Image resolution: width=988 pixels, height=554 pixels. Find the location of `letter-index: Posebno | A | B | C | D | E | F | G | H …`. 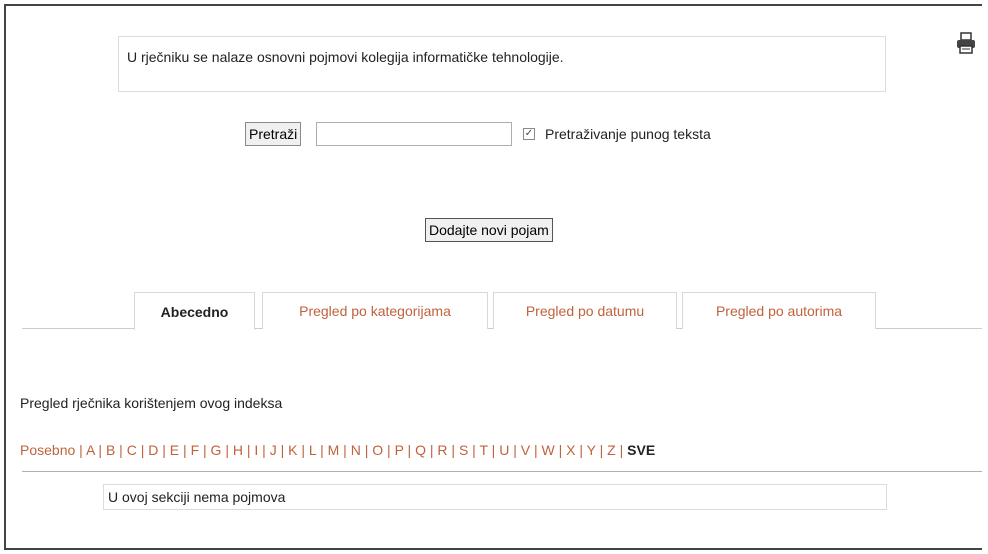

letter-index: Posebno | A | B | C | D | E | F | G | H … is located at coordinates (337, 450).